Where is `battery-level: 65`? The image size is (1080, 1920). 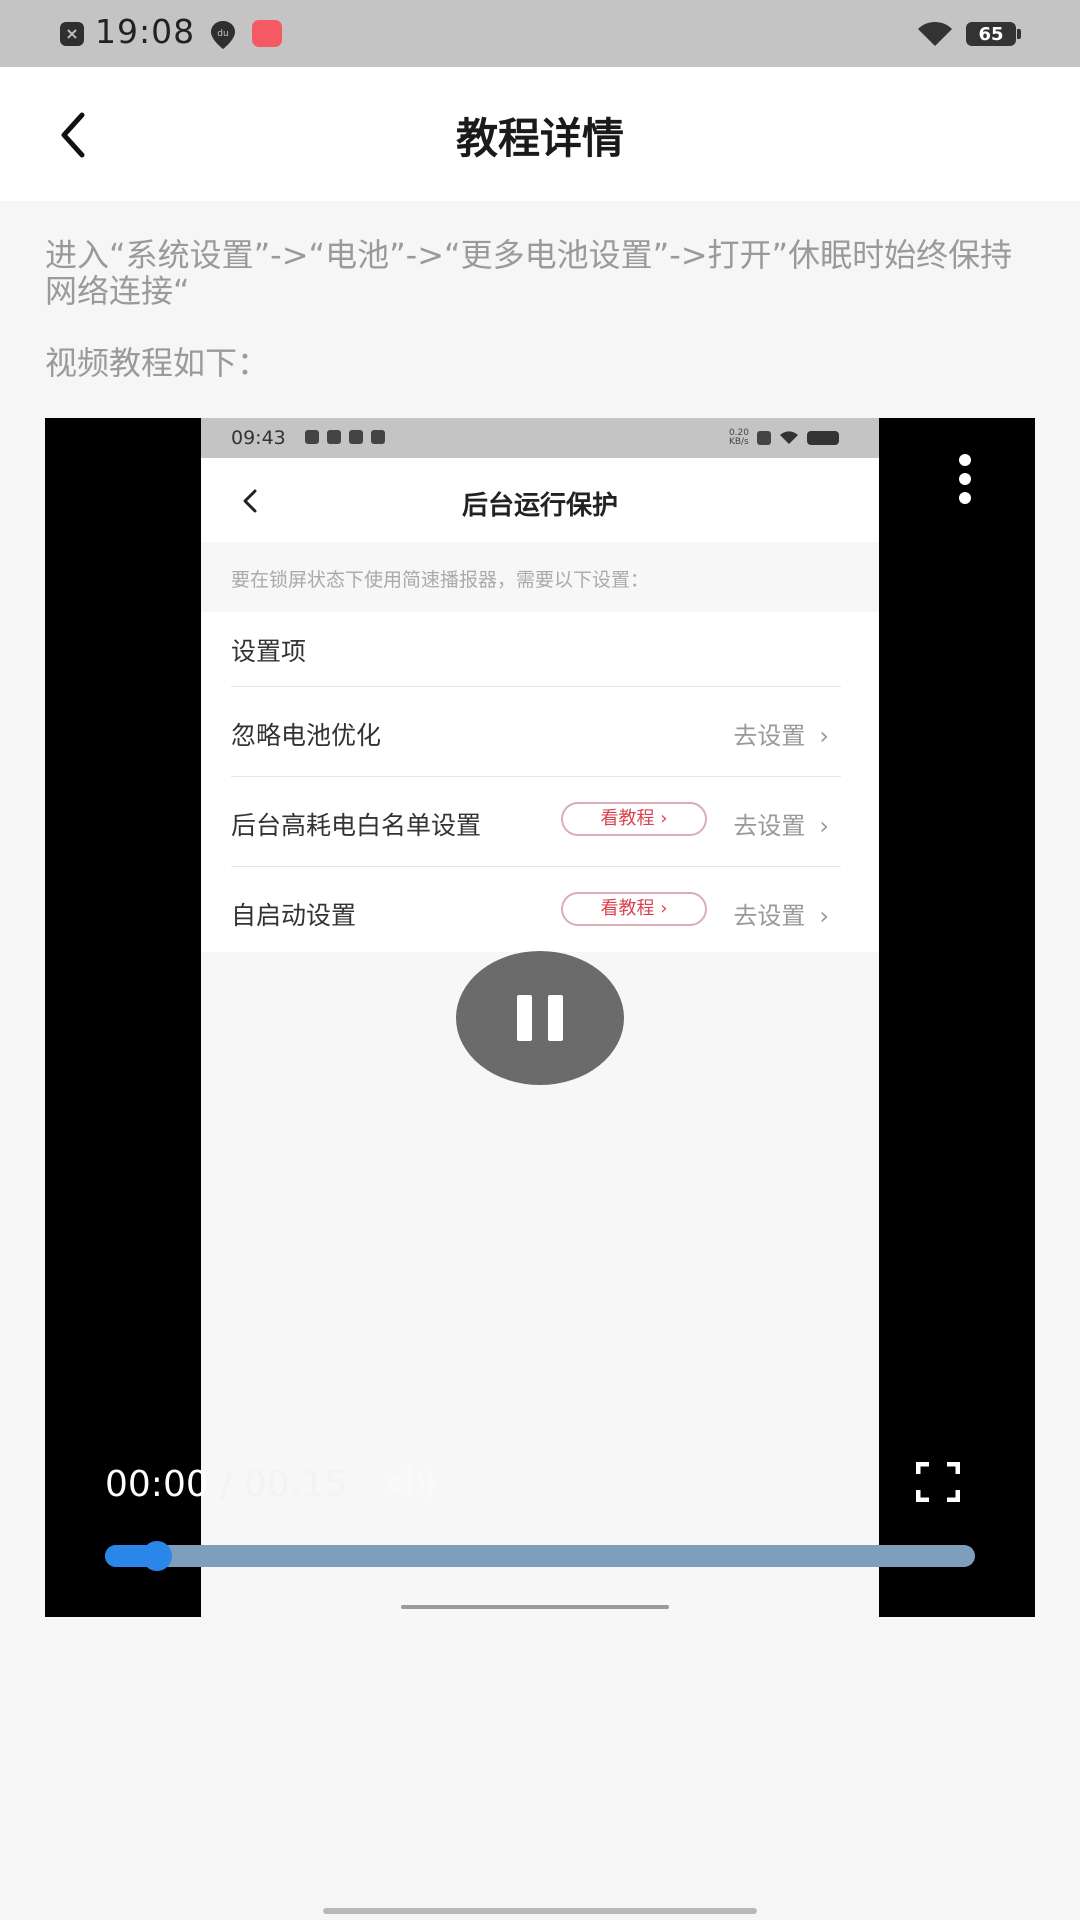 battery-level: 65 is located at coordinates (991, 34).